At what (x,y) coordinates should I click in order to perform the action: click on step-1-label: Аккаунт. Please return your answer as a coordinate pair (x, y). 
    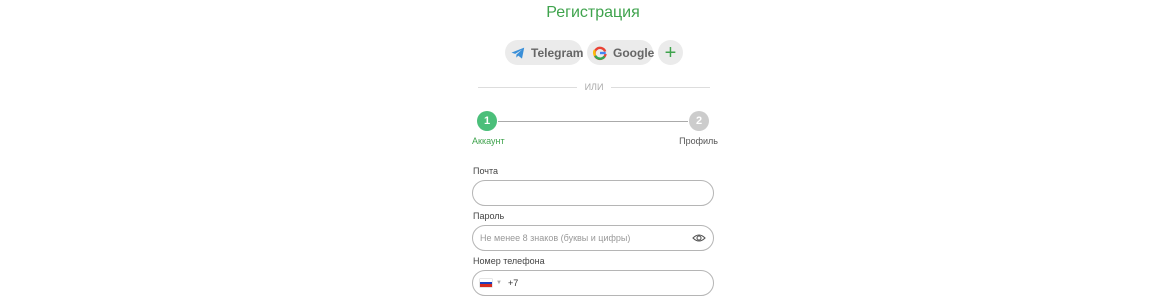
    Looking at the image, I should click on (488, 141).